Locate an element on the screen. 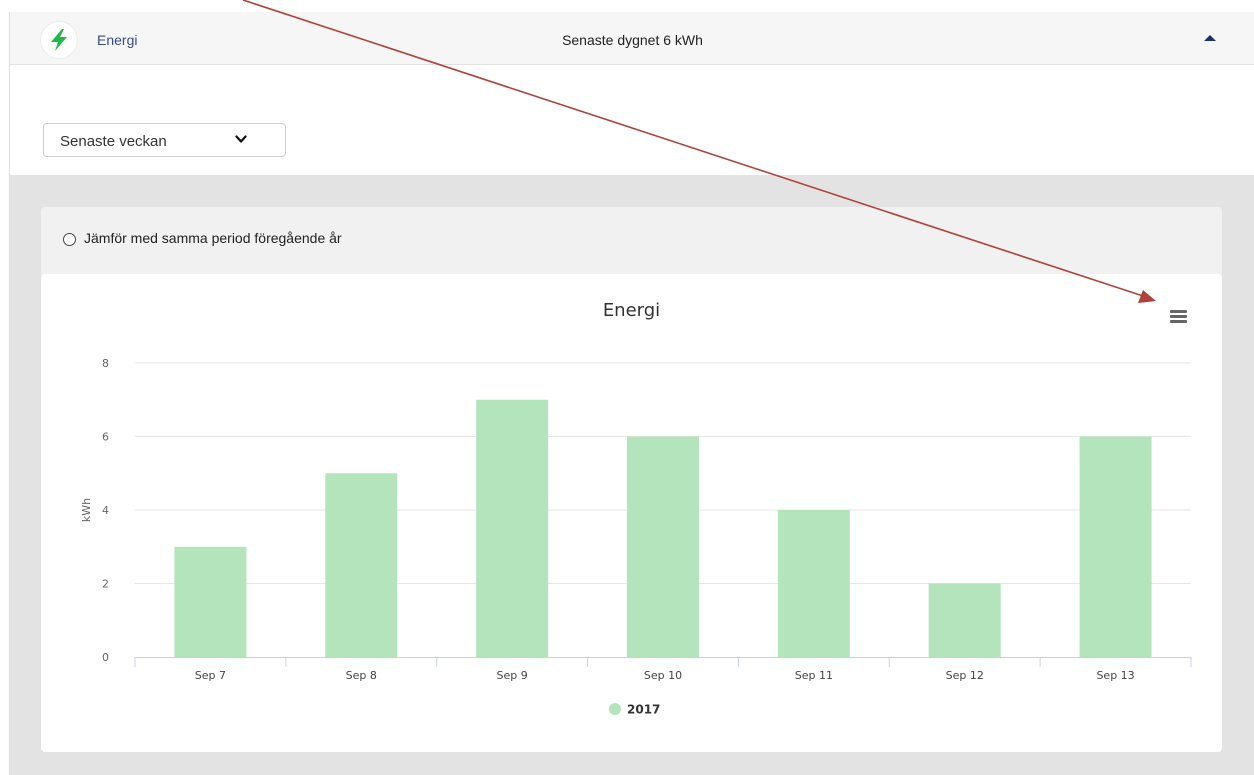 The image size is (1254, 775). x-tick-label: Sep 7 is located at coordinates (210, 675).